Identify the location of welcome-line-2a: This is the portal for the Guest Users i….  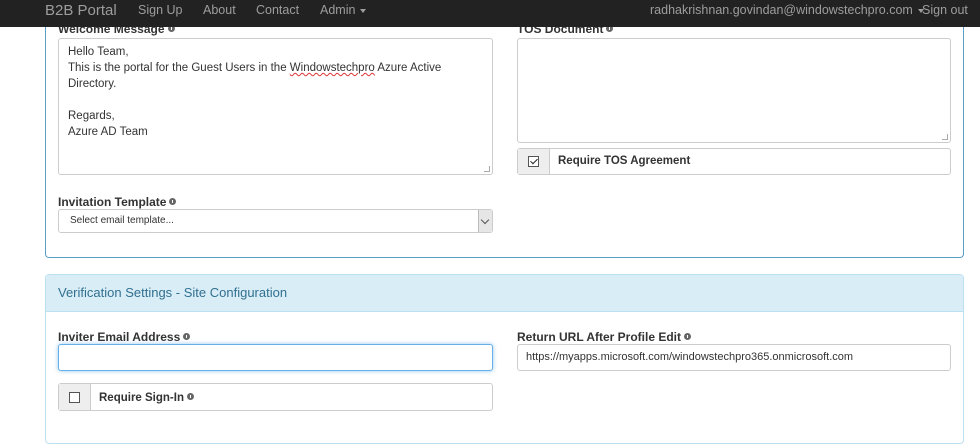
(179, 68).